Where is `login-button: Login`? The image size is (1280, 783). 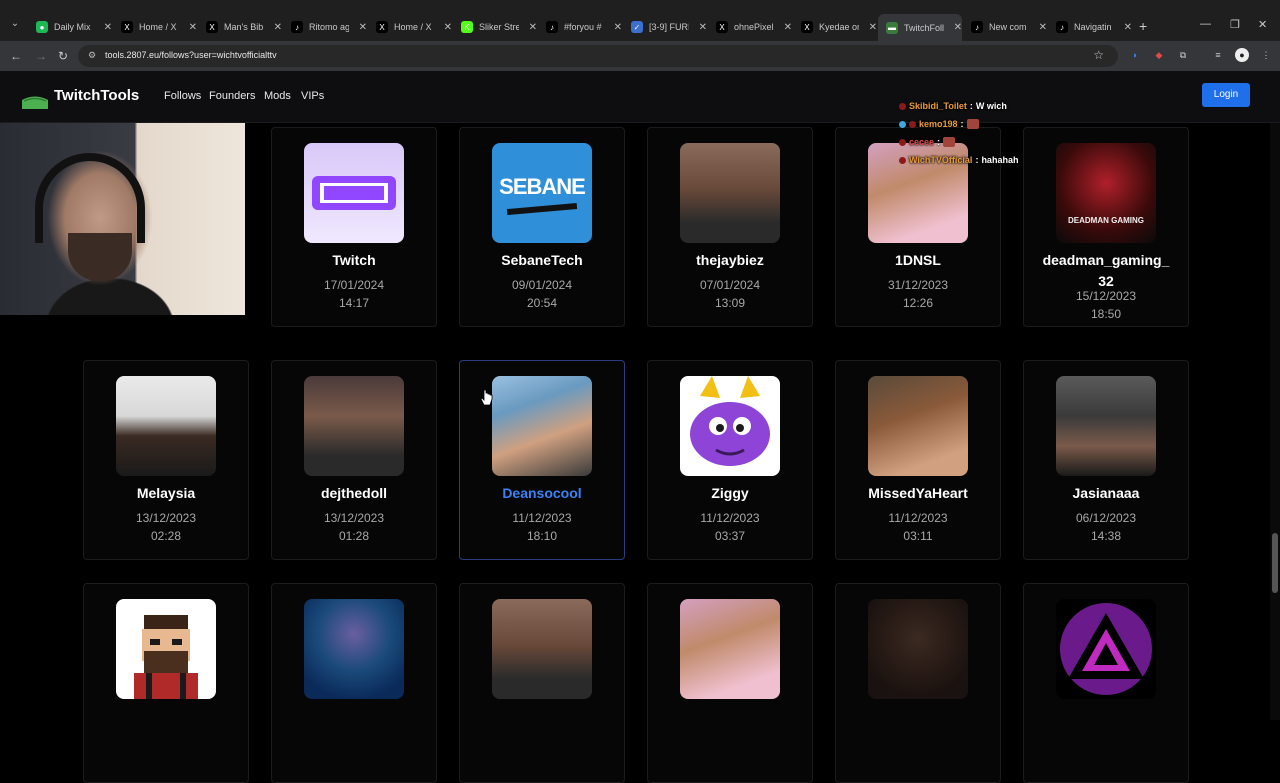 login-button: Login is located at coordinates (1226, 95).